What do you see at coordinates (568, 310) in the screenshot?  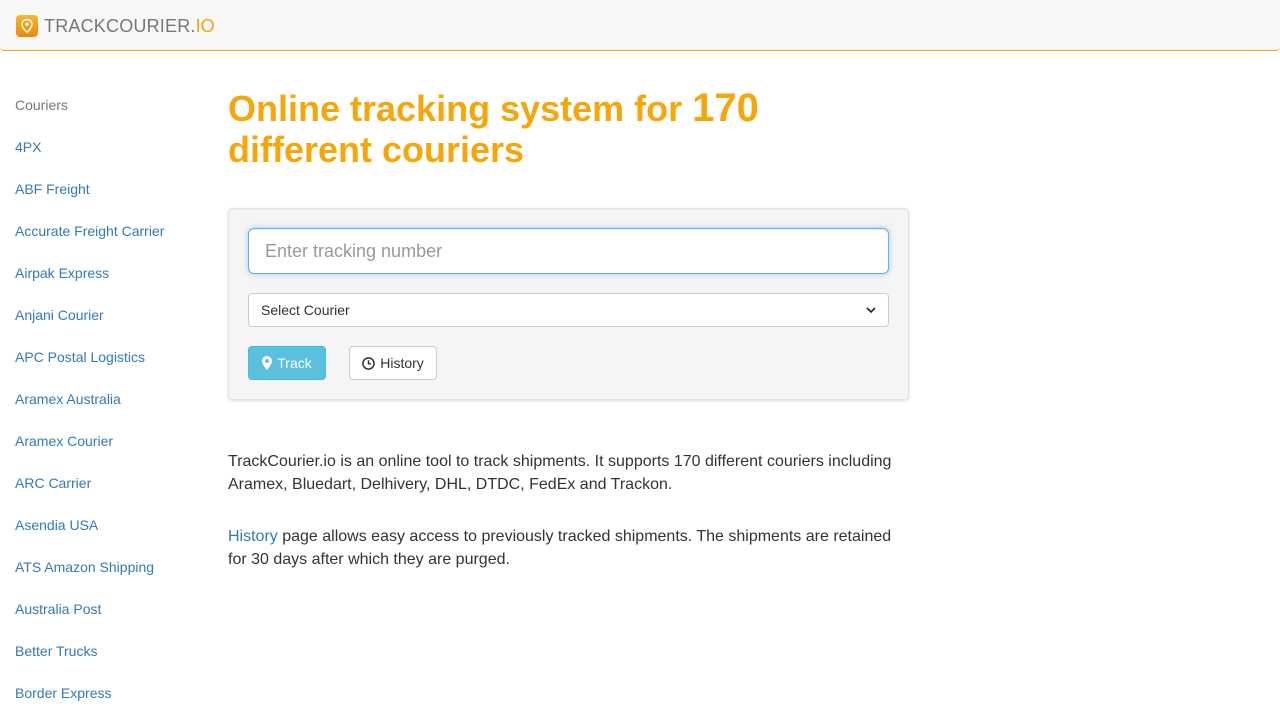 I see `courier-select: Select Courier` at bounding box center [568, 310].